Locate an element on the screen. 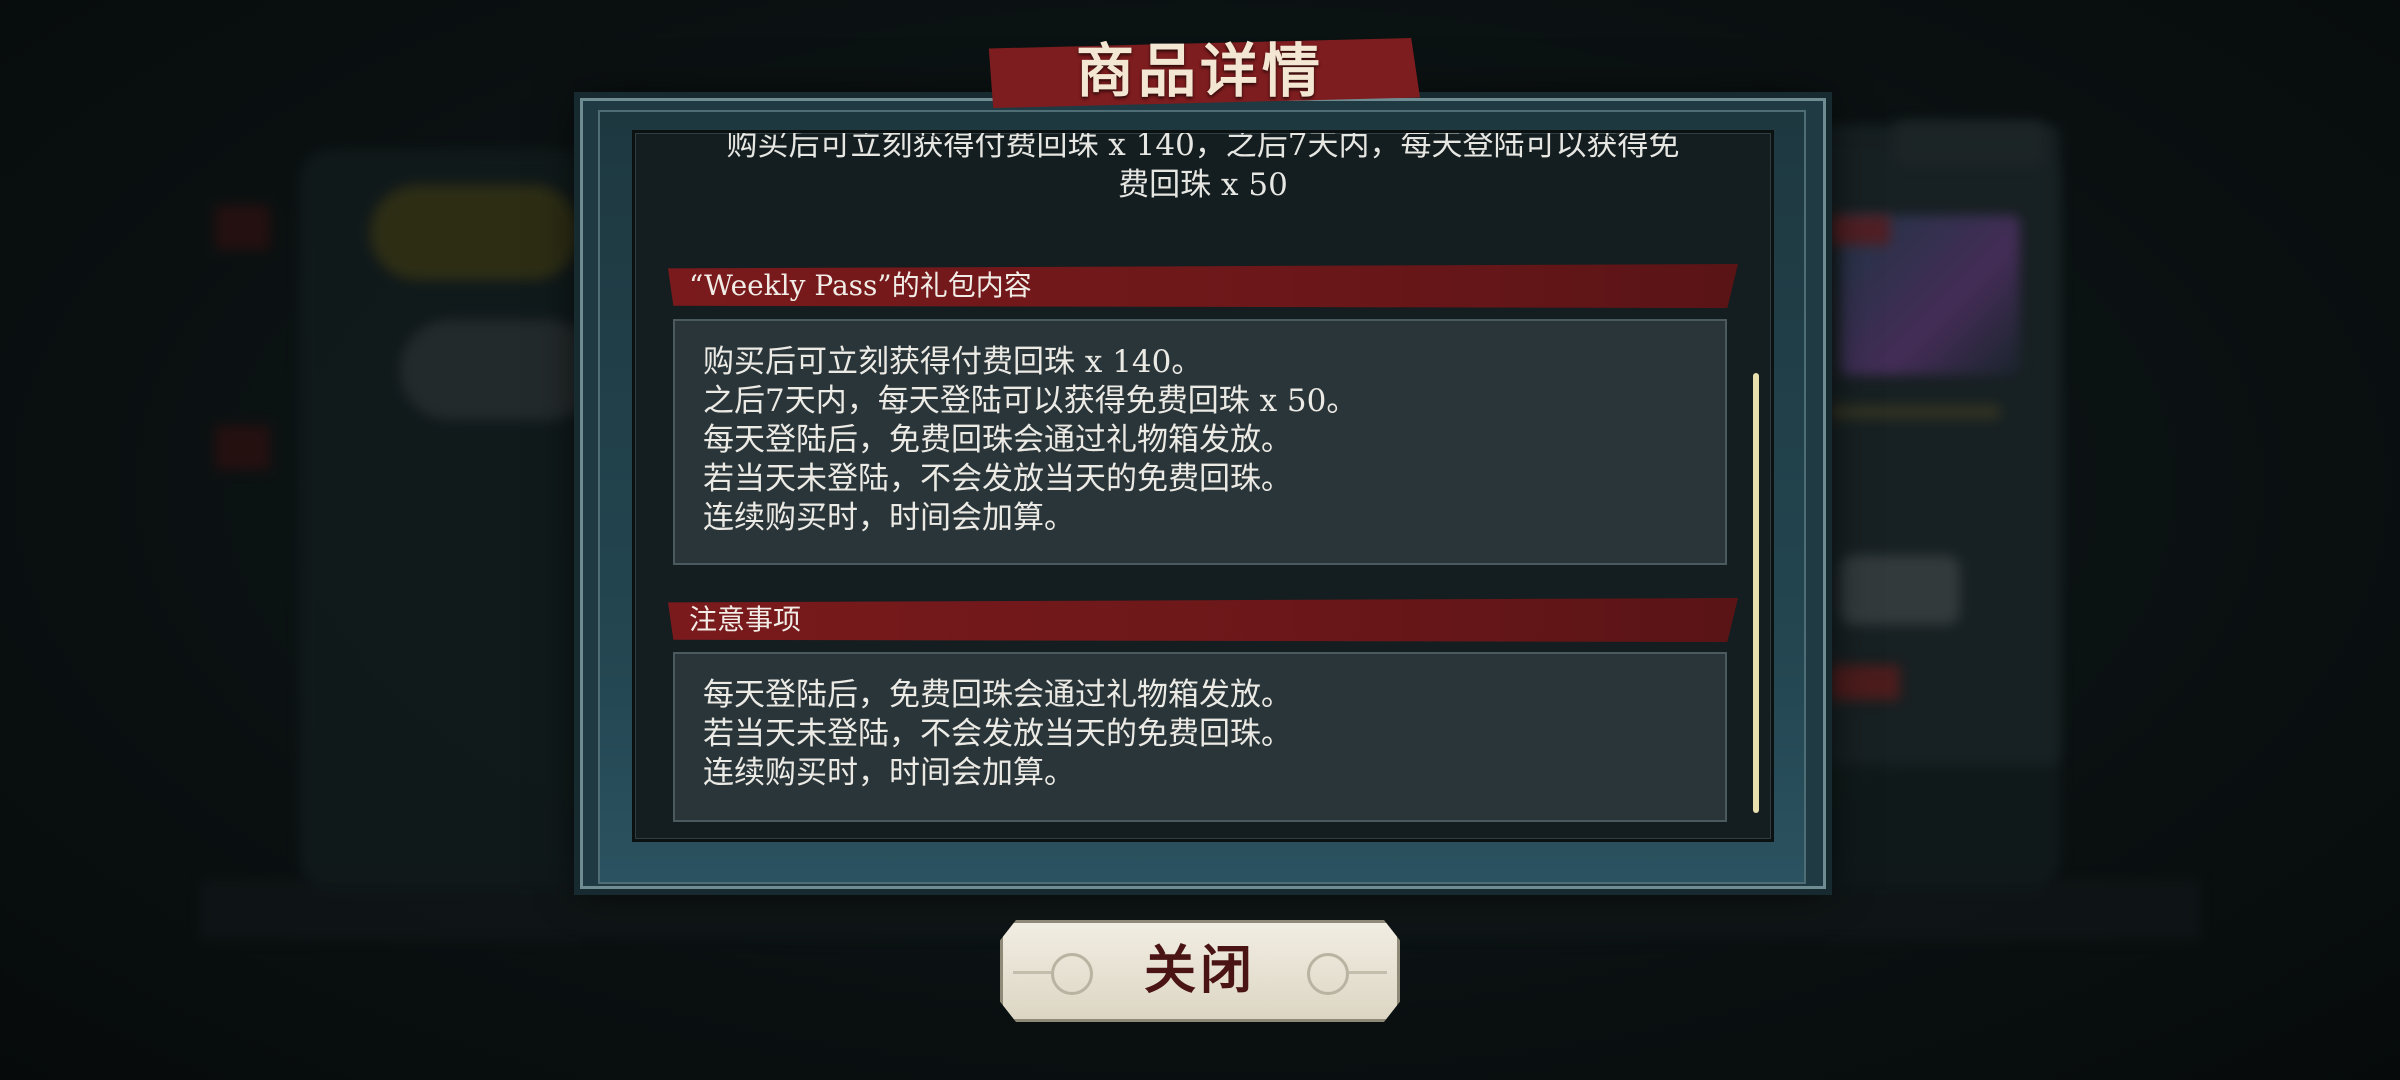 This screenshot has height=1080, width=2400. close-button: 关闭 is located at coordinates (1200, 971).